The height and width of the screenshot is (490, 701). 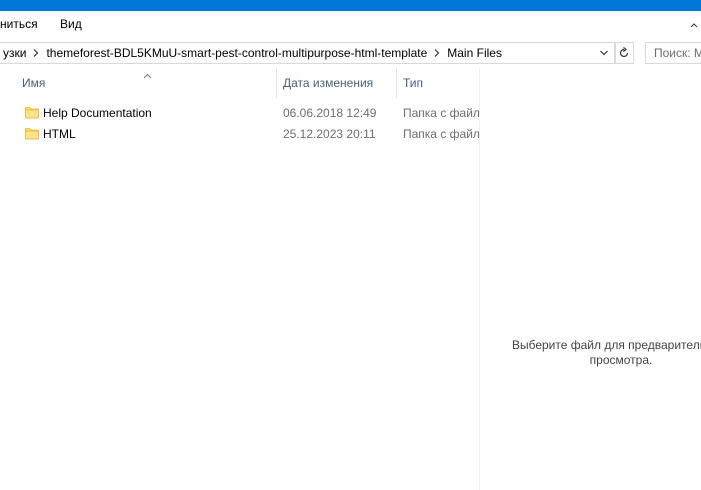 I want to click on search-input: Поиск: M, so click(x=673, y=53).